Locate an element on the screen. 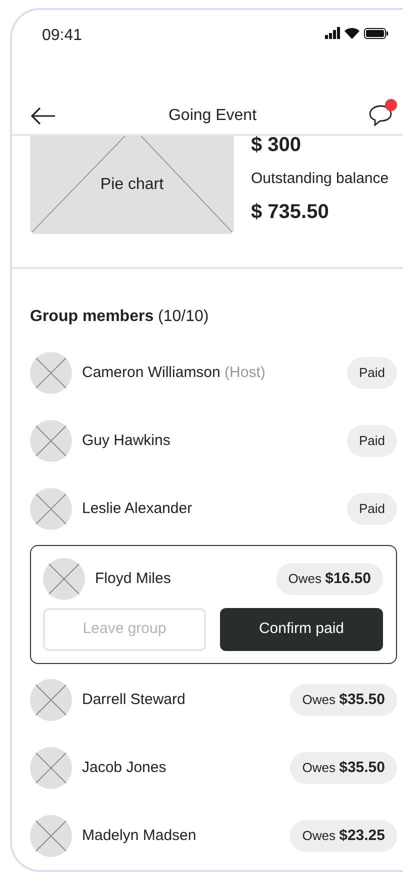  member-name: Darrell Steward is located at coordinates (134, 700).